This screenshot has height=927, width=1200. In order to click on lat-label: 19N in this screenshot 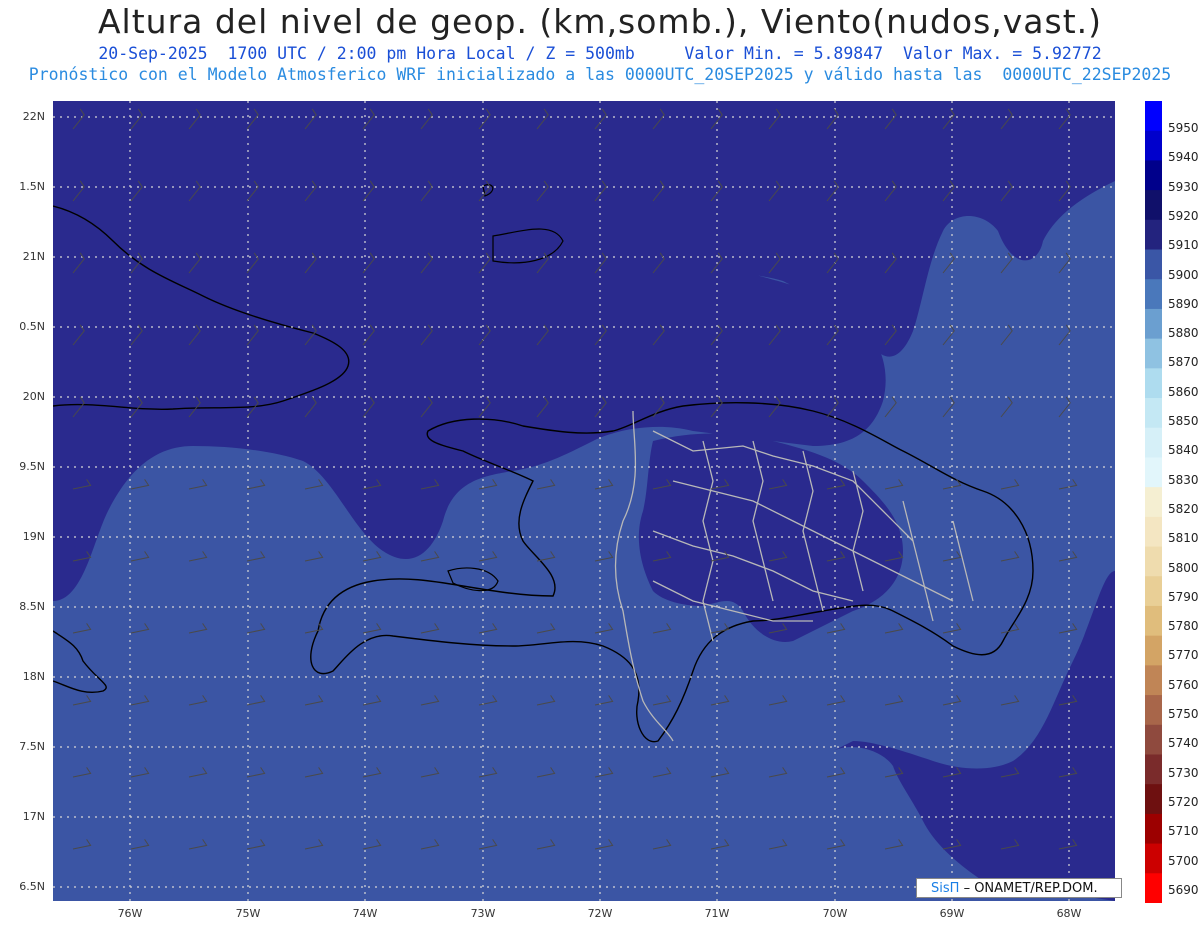, I will do `click(33, 536)`.